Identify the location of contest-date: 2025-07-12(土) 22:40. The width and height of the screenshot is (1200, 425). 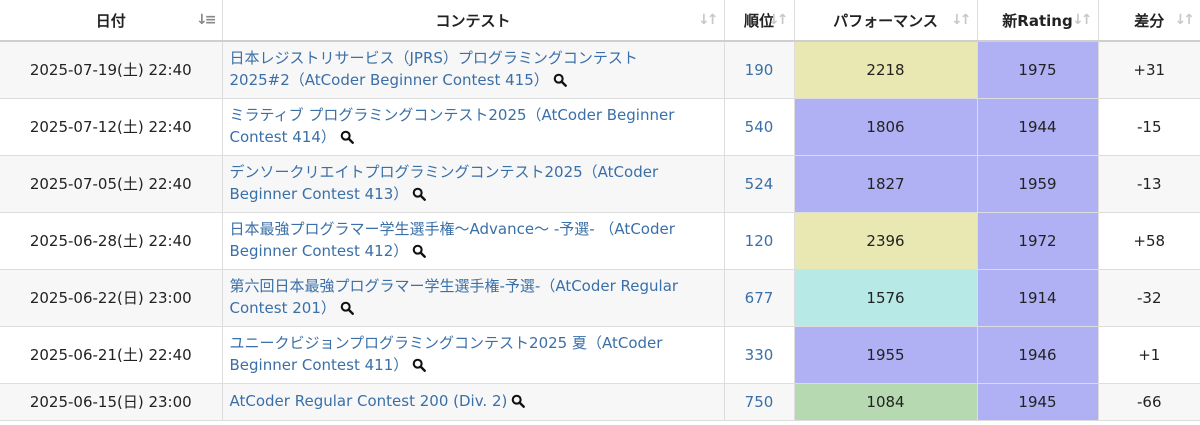
(111, 127).